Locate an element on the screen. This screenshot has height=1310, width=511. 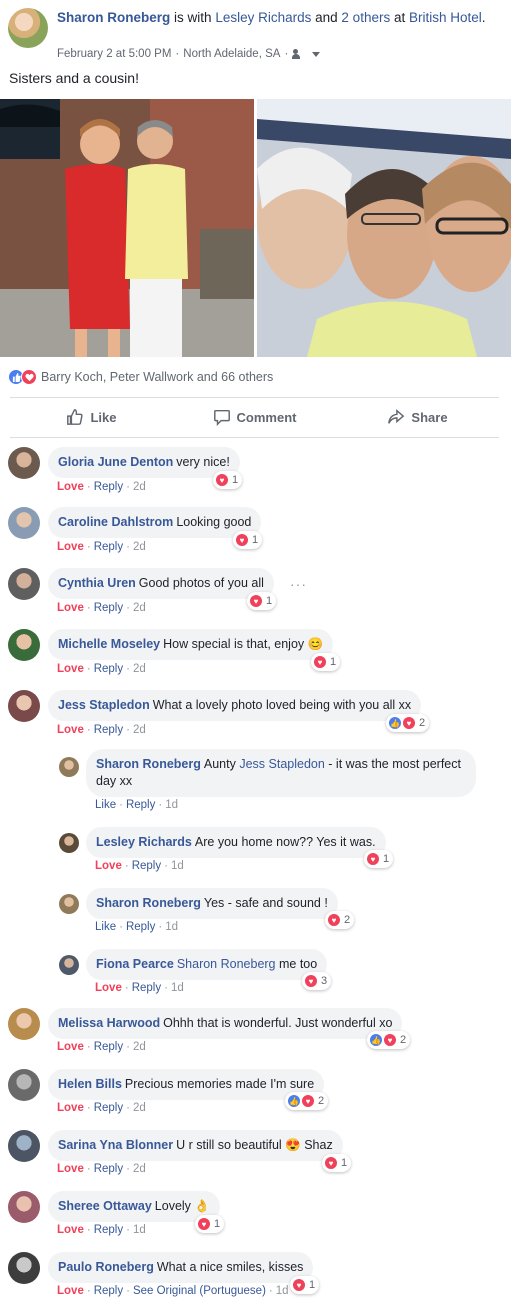
commenter-name-link: Fiona Pearce is located at coordinates (135, 964).